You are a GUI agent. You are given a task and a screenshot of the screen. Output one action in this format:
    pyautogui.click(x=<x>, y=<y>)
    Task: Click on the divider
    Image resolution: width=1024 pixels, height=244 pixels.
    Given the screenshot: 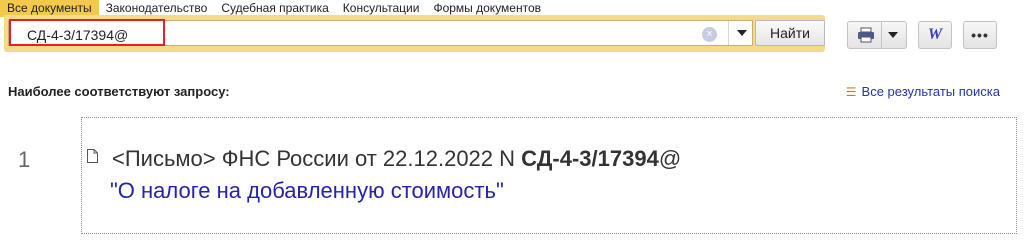 What is the action you would take?
    pyautogui.click(x=881, y=35)
    